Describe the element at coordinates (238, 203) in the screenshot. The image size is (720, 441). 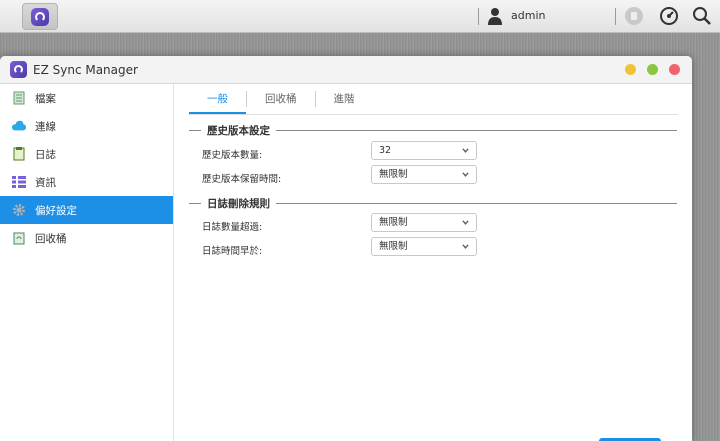
I see `section-title: 日誌刪除規則` at that location.